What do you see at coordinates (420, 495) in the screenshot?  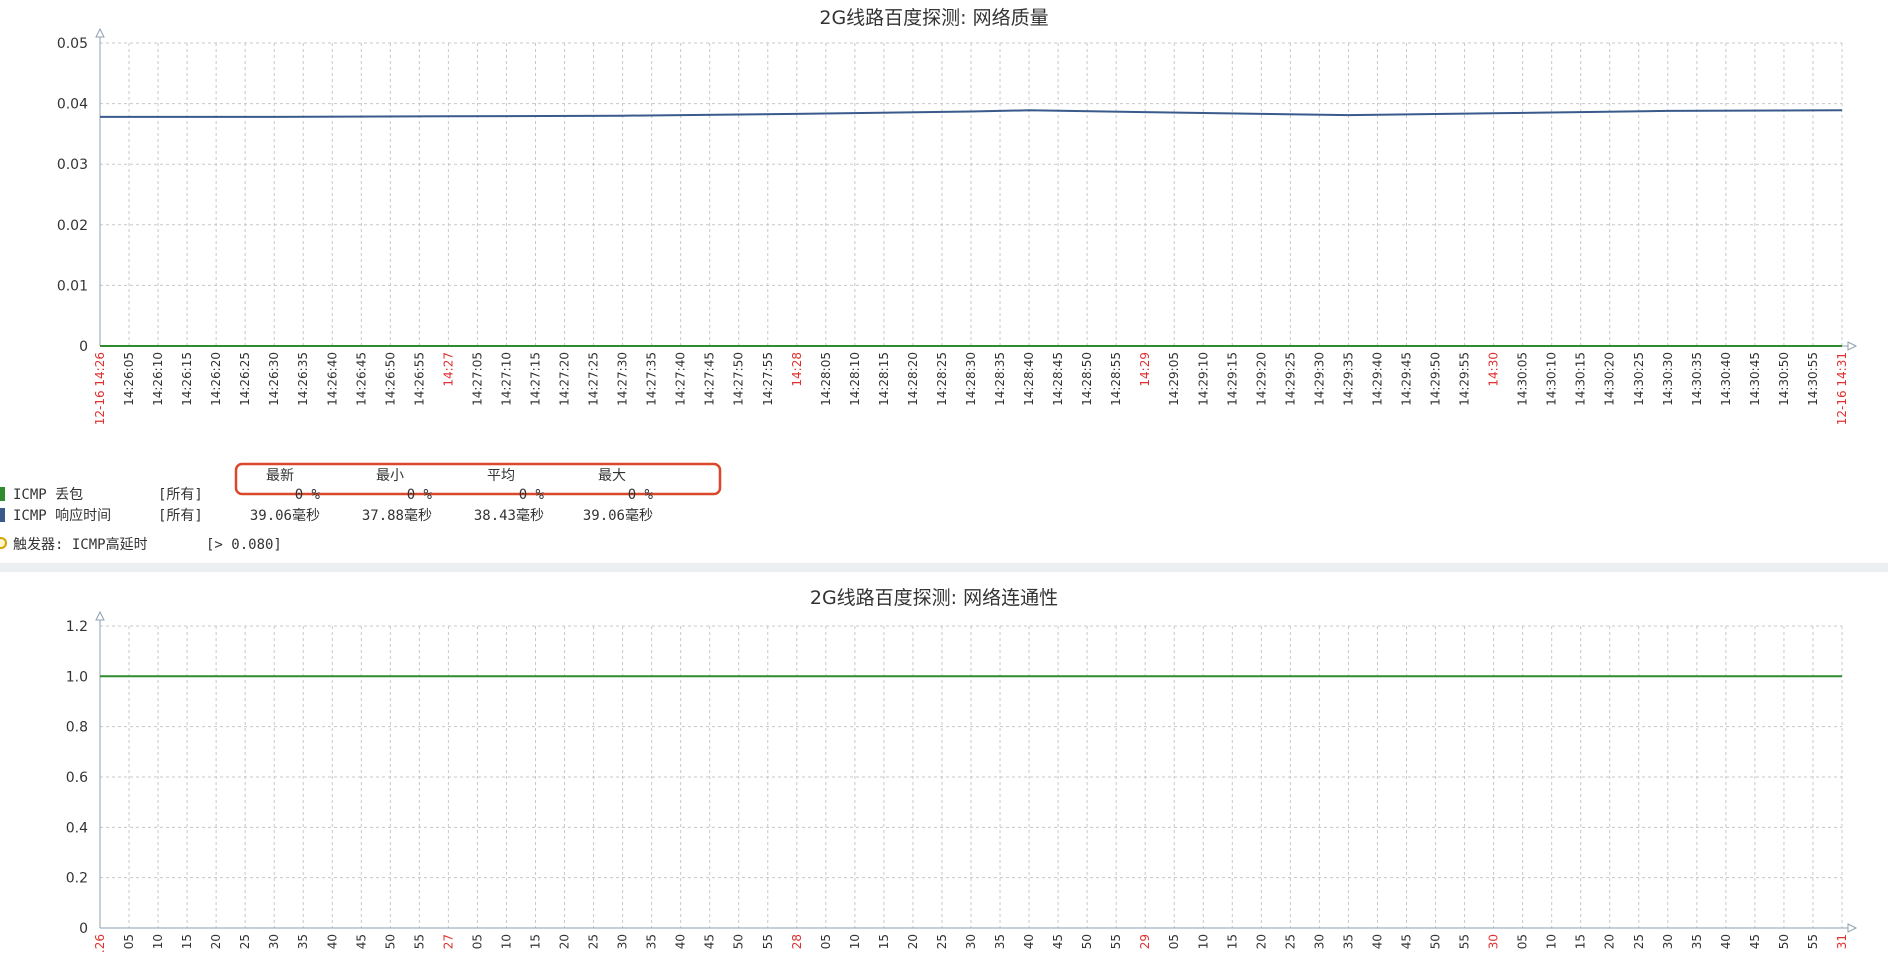 I see `legend-value-min-loss: 0 %` at bounding box center [420, 495].